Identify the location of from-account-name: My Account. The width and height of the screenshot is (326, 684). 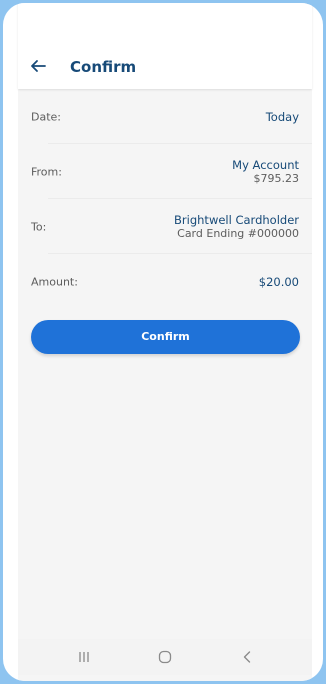
(265, 164).